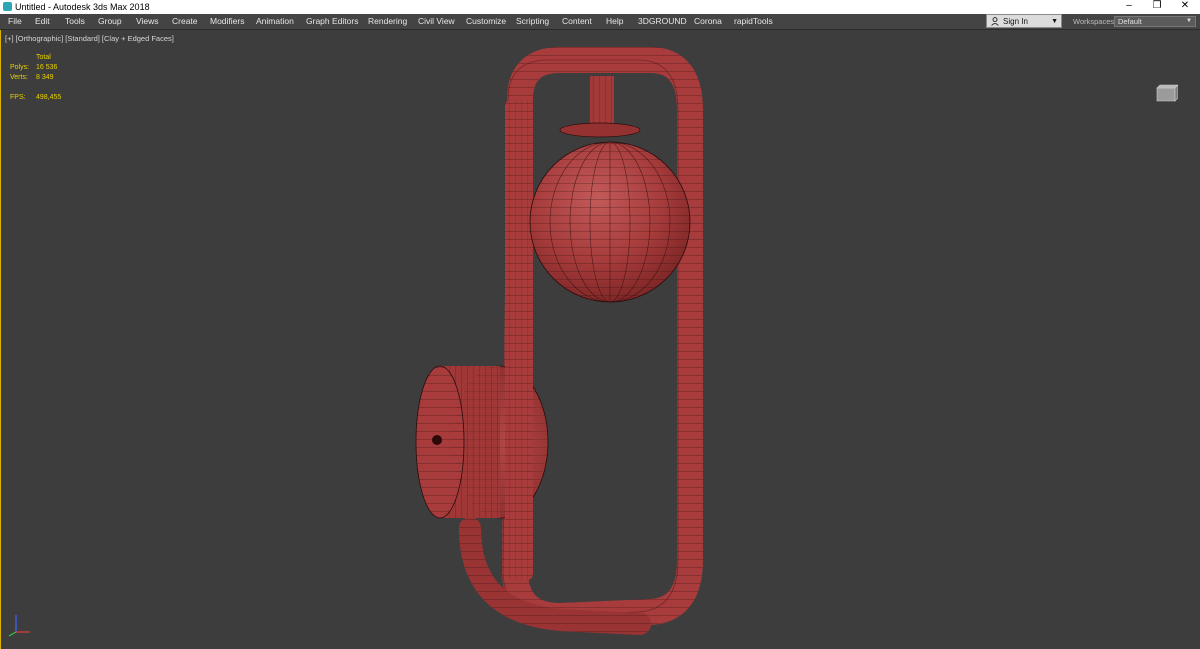  What do you see at coordinates (436, 21) in the screenshot?
I see `menu-civil-view: Civil View` at bounding box center [436, 21].